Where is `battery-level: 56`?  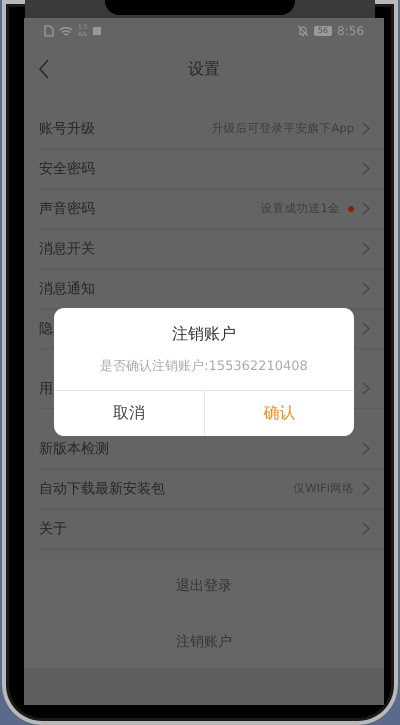 battery-level: 56 is located at coordinates (323, 31).